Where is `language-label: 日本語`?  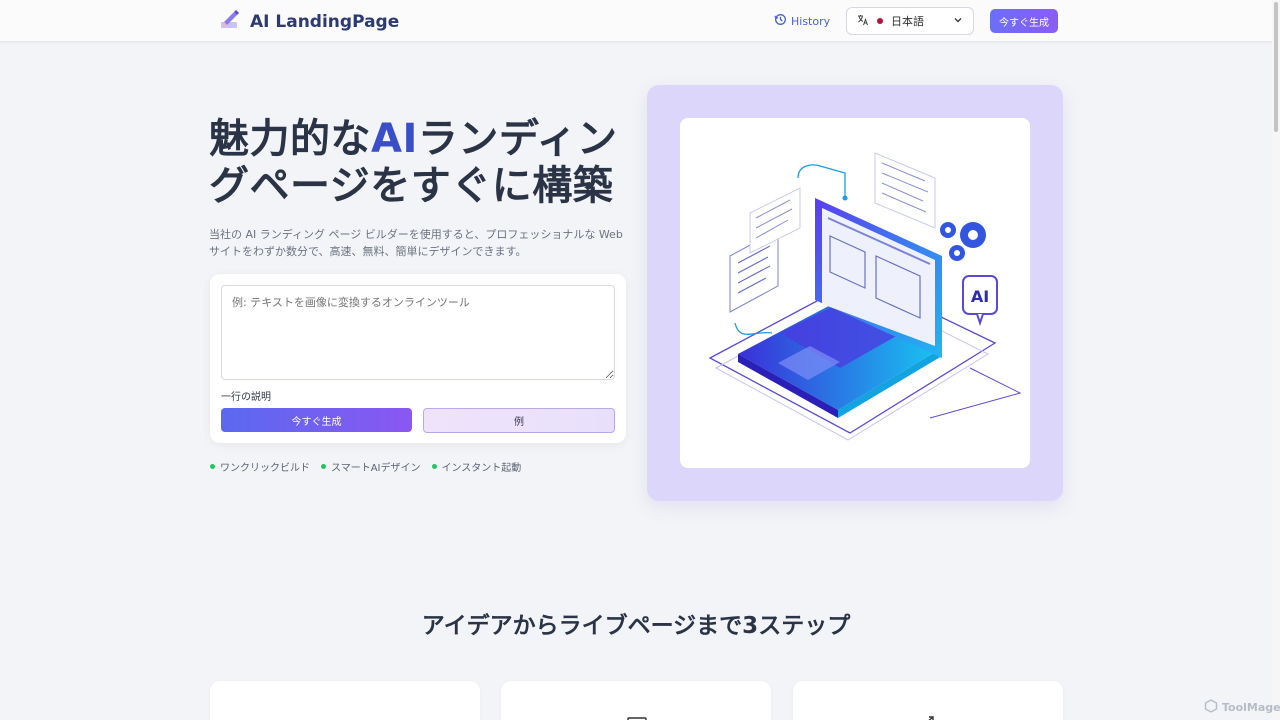 language-label: 日本語 is located at coordinates (907, 21).